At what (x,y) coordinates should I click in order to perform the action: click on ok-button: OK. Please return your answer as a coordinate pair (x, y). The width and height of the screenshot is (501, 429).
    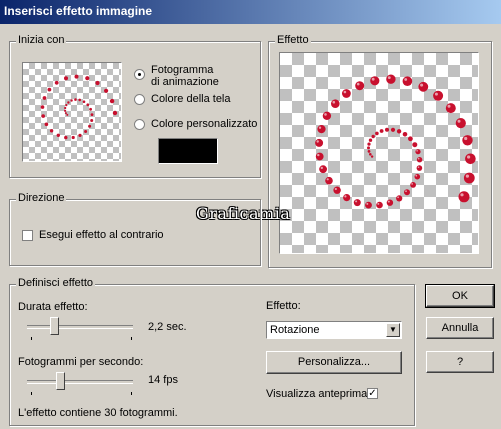
    Looking at the image, I should click on (460, 296).